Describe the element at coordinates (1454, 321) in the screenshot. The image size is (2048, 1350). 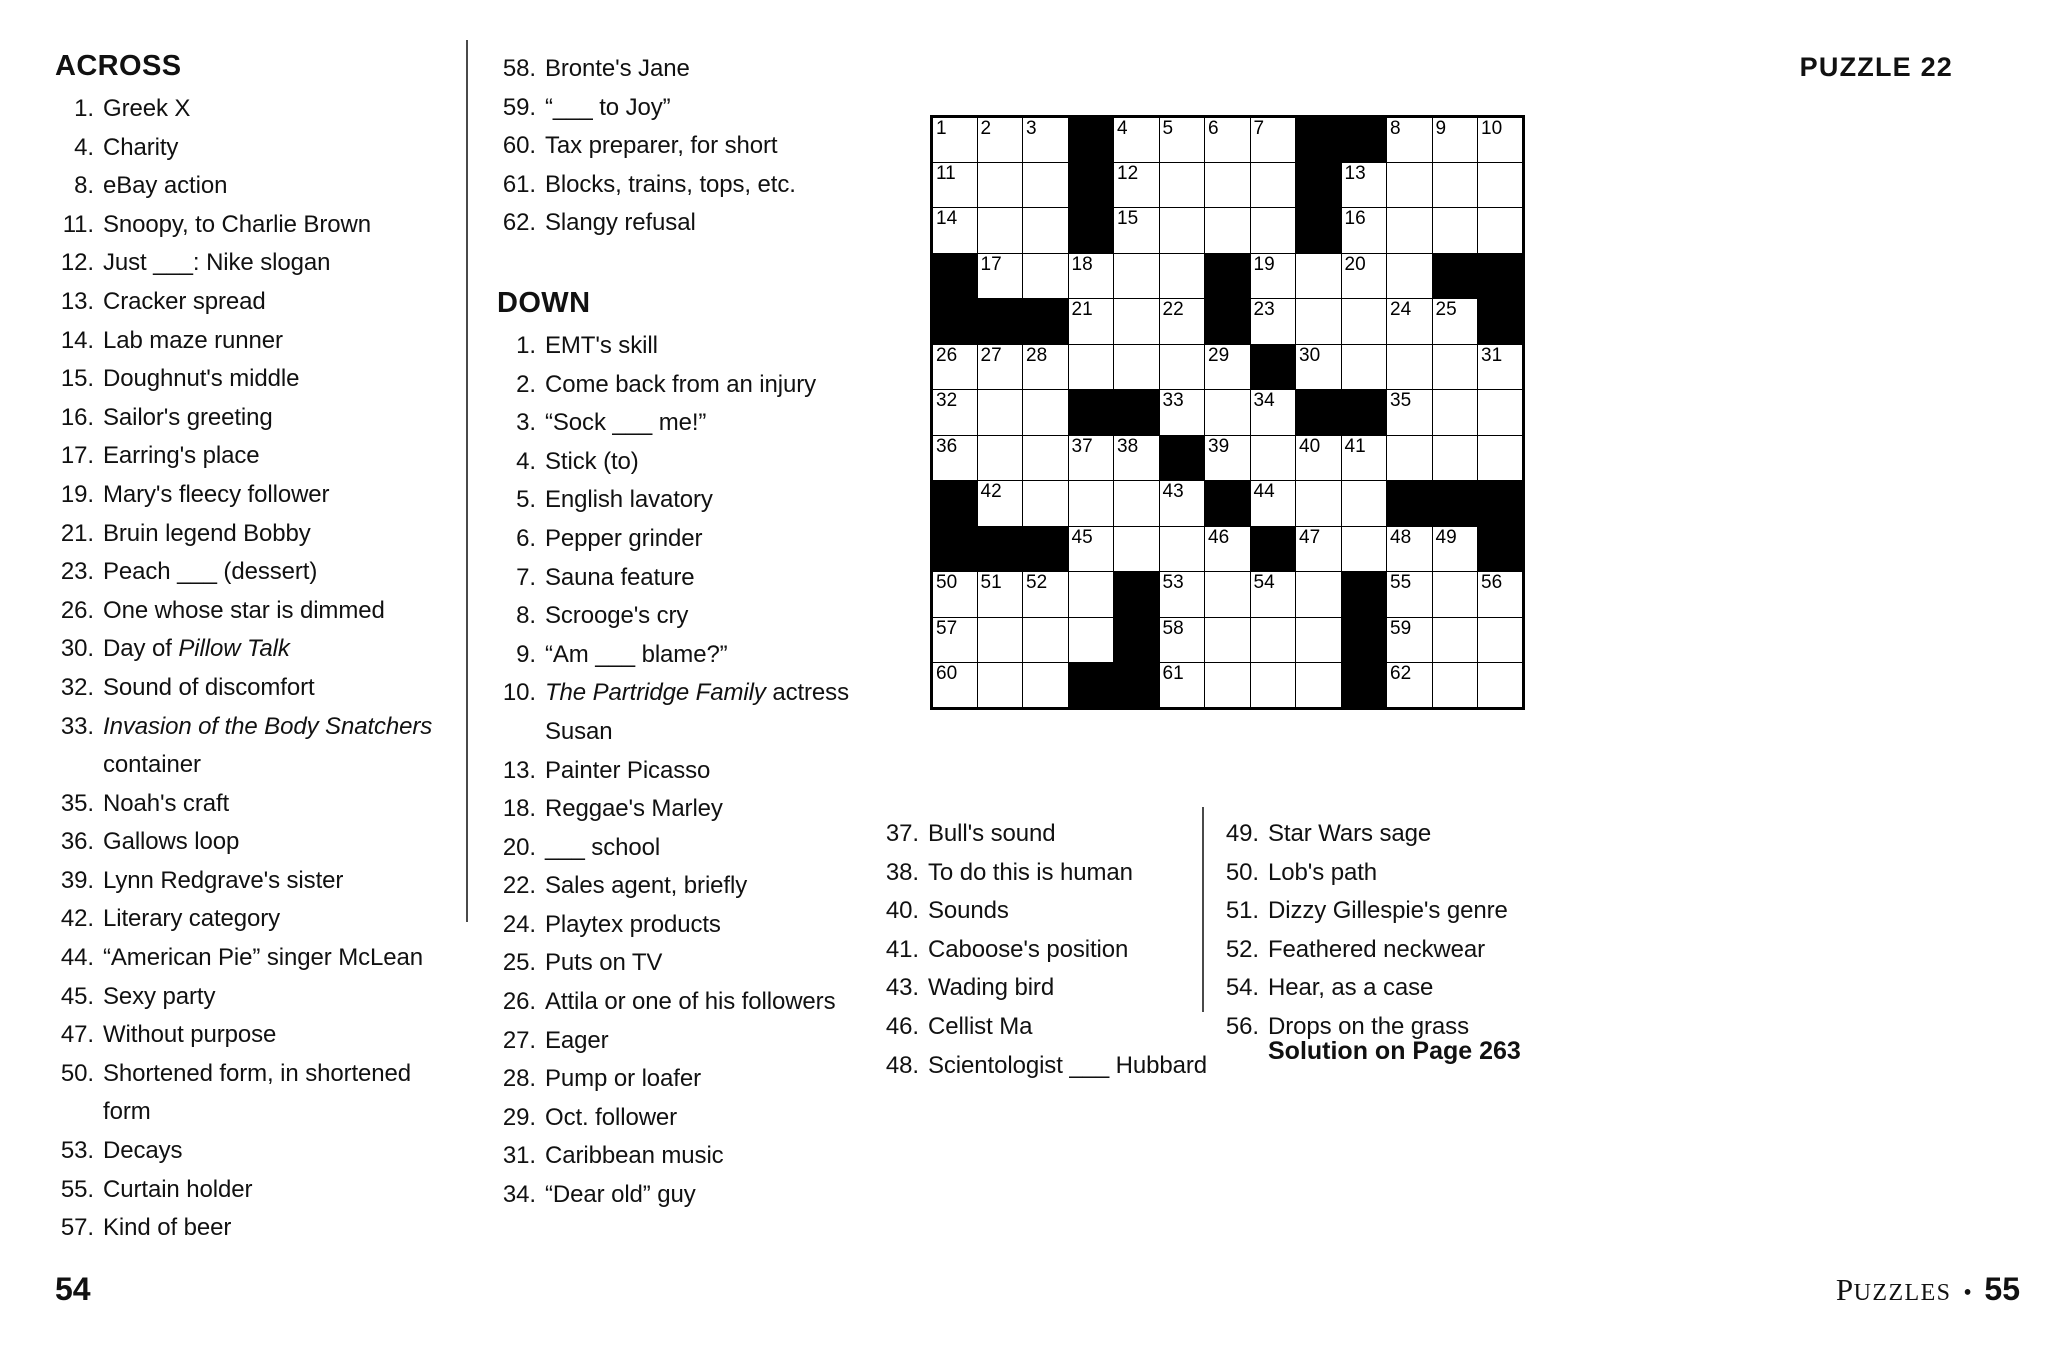
I see `grid-cell: 25` at that location.